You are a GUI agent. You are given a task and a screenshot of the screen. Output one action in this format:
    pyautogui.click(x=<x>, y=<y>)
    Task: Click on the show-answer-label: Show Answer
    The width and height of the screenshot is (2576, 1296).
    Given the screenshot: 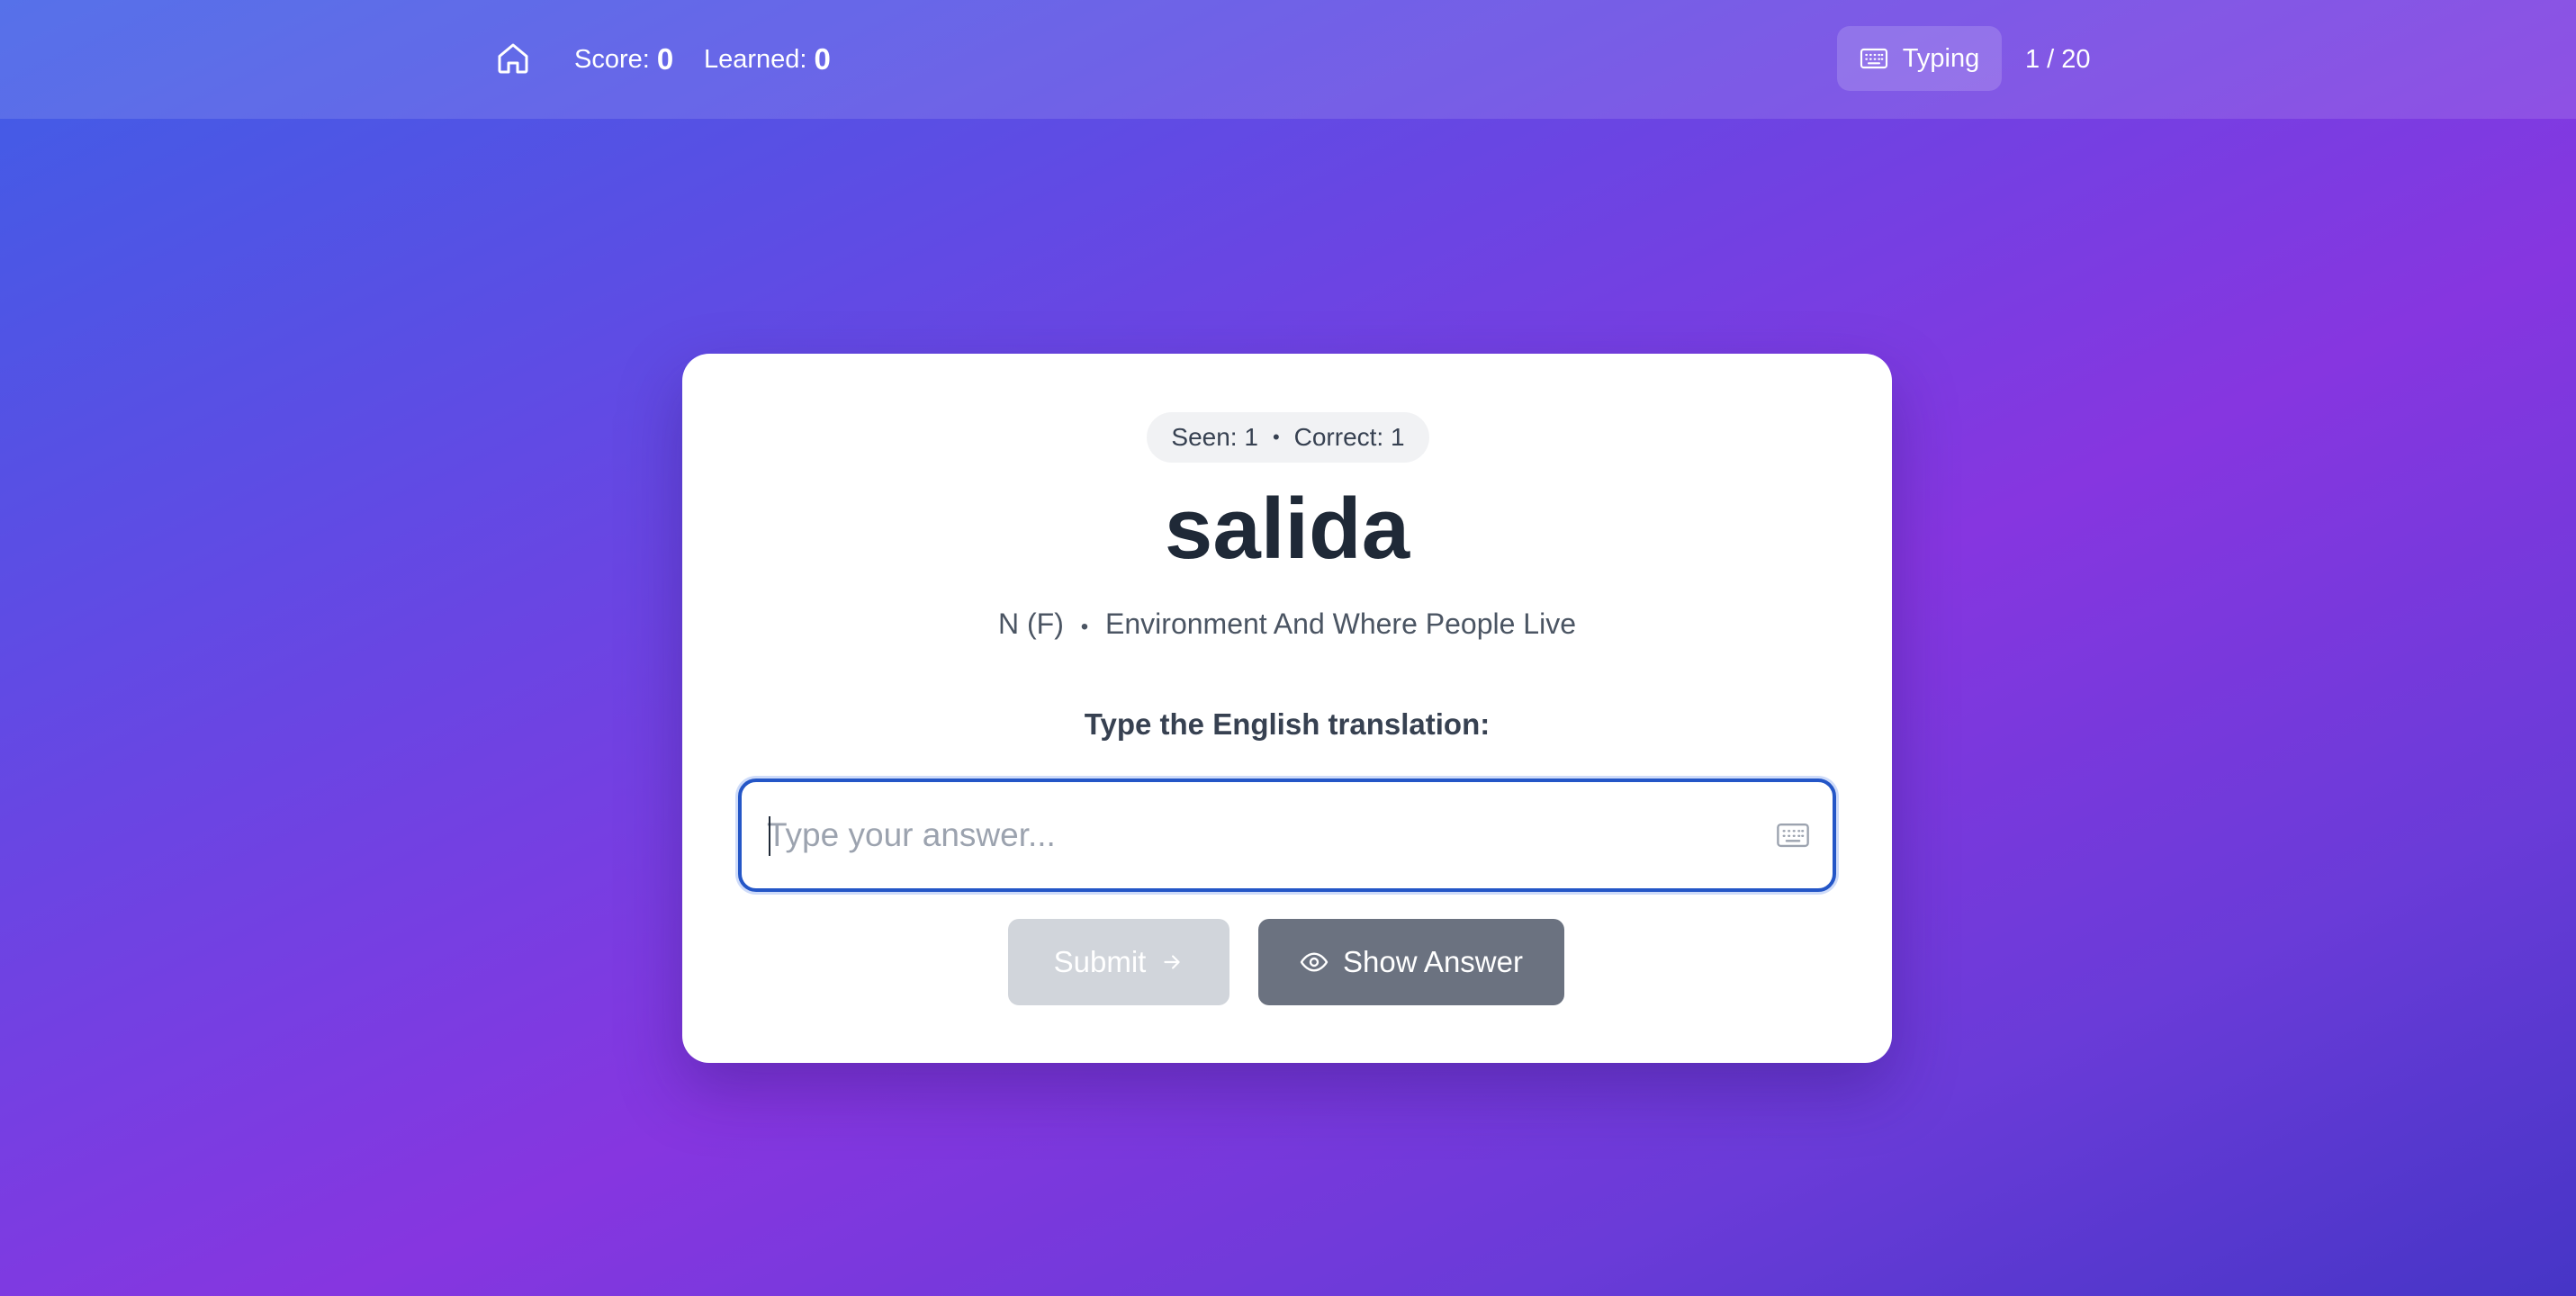 What is the action you would take?
    pyautogui.click(x=1433, y=962)
    